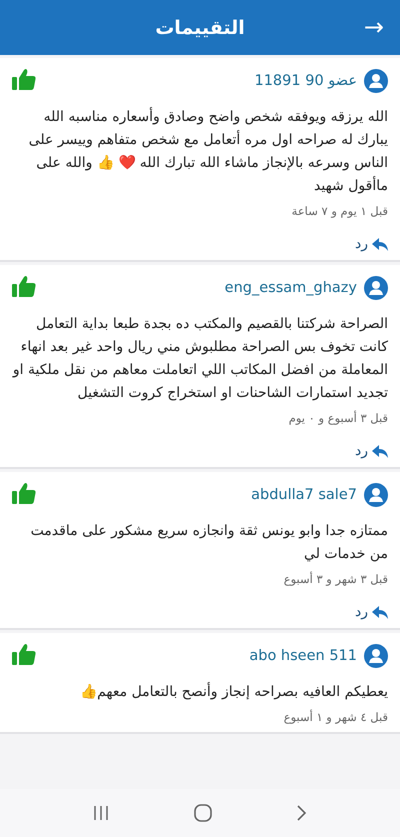 This screenshot has width=400, height=837. I want to click on page-title: التقييمات, so click(200, 27).